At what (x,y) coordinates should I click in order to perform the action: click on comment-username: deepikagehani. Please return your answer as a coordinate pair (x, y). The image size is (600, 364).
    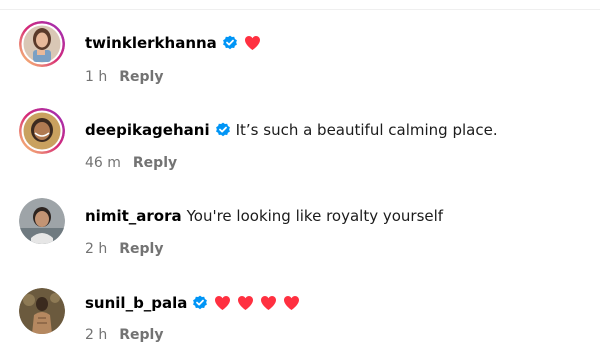
    Looking at the image, I should click on (147, 130).